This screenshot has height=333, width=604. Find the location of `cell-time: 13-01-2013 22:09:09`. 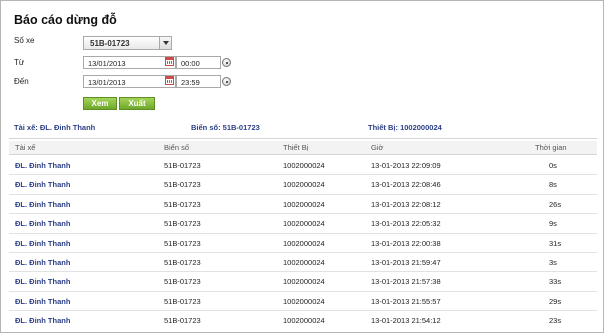

cell-time: 13-01-2013 22:09:09 is located at coordinates (406, 165).